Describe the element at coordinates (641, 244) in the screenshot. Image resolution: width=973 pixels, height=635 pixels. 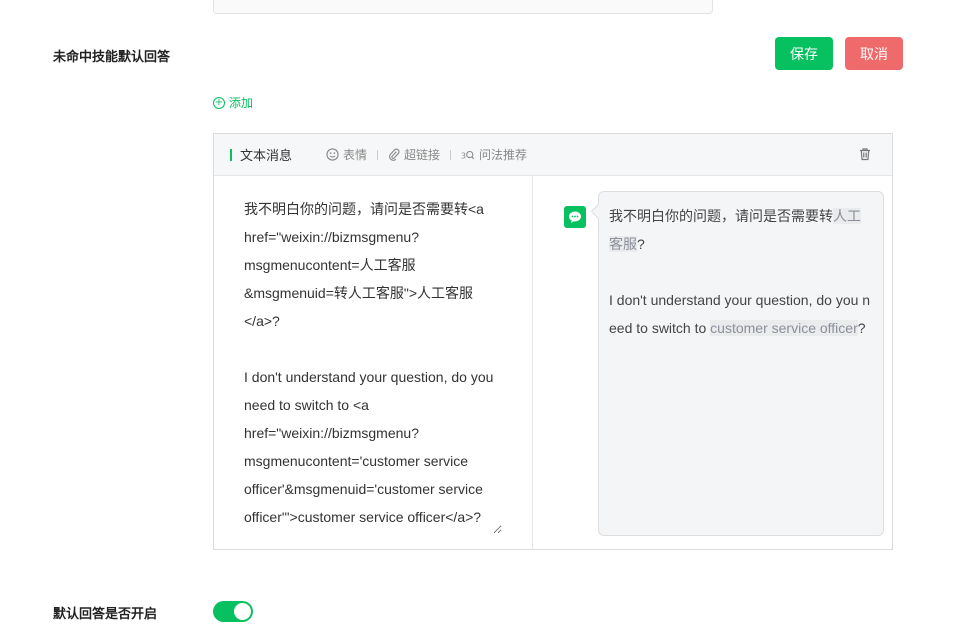
I see `preview-zh-end: ?` at that location.